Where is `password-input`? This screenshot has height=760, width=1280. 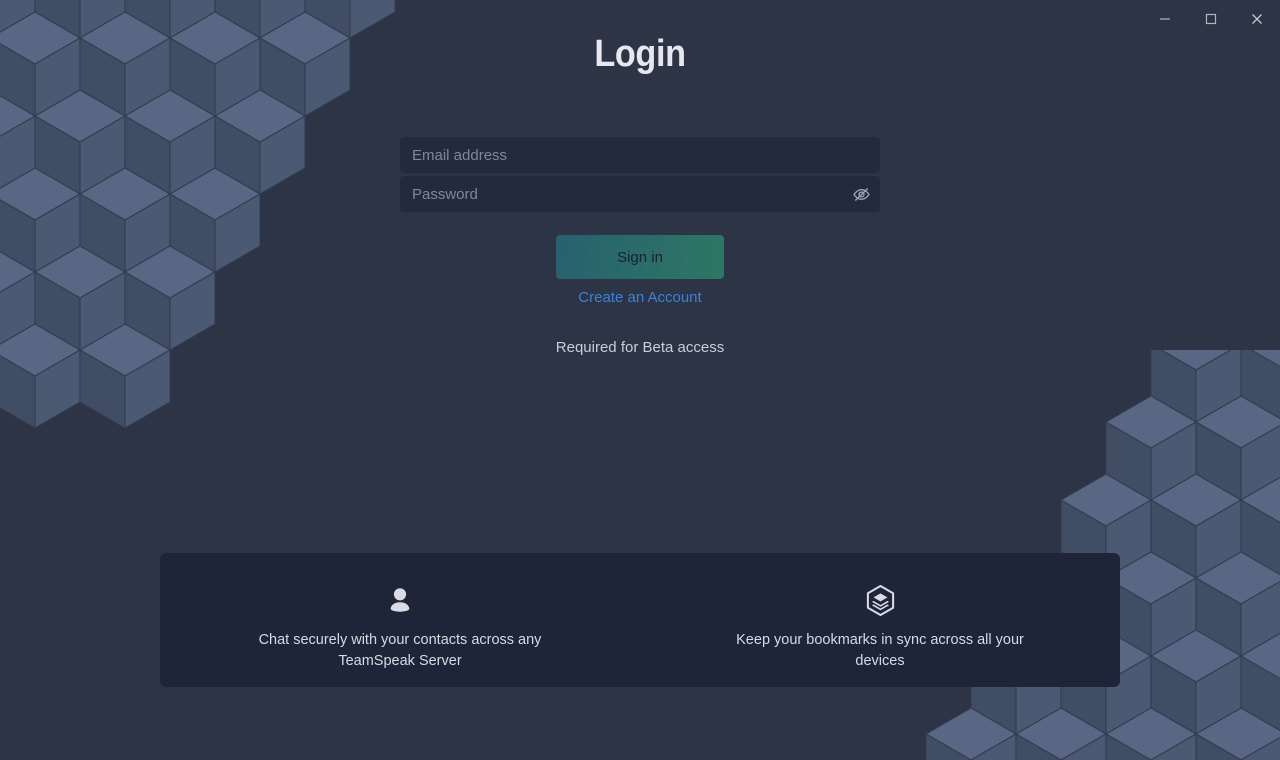 password-input is located at coordinates (621, 194).